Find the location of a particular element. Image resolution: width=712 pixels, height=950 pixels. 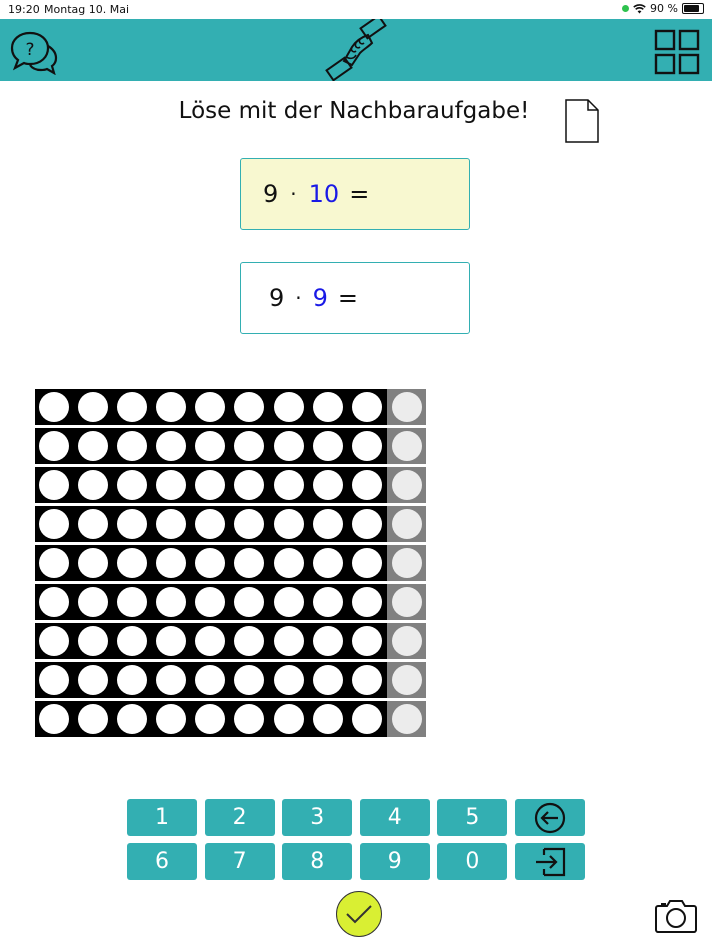

task-title: Löse mit der Nachbaraufgabe! is located at coordinates (354, 111).